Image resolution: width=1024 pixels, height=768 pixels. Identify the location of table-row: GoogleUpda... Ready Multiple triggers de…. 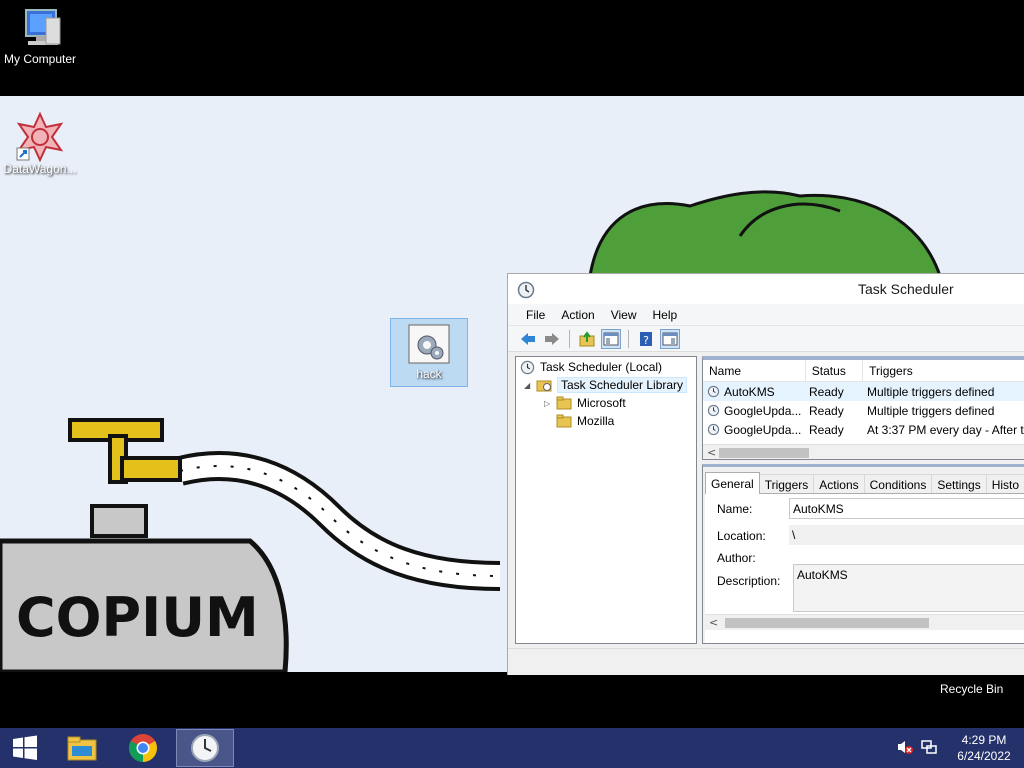
(863, 410).